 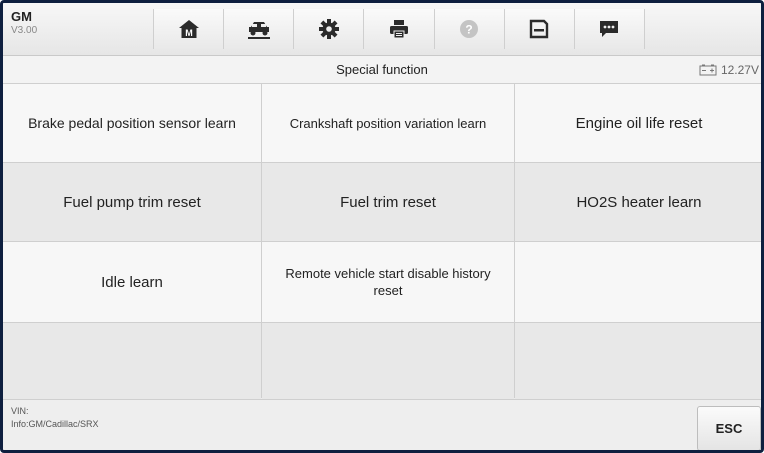 I want to click on vin-label: VIN:, so click(x=20, y=411).